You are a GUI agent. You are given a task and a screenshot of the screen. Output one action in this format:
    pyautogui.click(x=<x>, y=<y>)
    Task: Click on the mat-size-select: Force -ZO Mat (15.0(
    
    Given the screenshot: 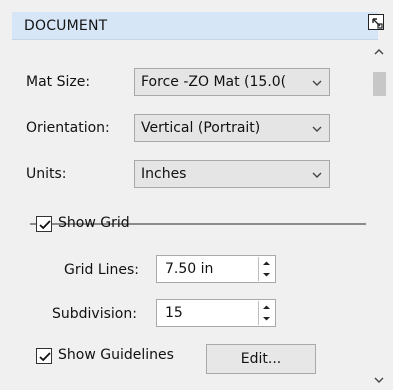 What is the action you would take?
    pyautogui.click(x=232, y=82)
    